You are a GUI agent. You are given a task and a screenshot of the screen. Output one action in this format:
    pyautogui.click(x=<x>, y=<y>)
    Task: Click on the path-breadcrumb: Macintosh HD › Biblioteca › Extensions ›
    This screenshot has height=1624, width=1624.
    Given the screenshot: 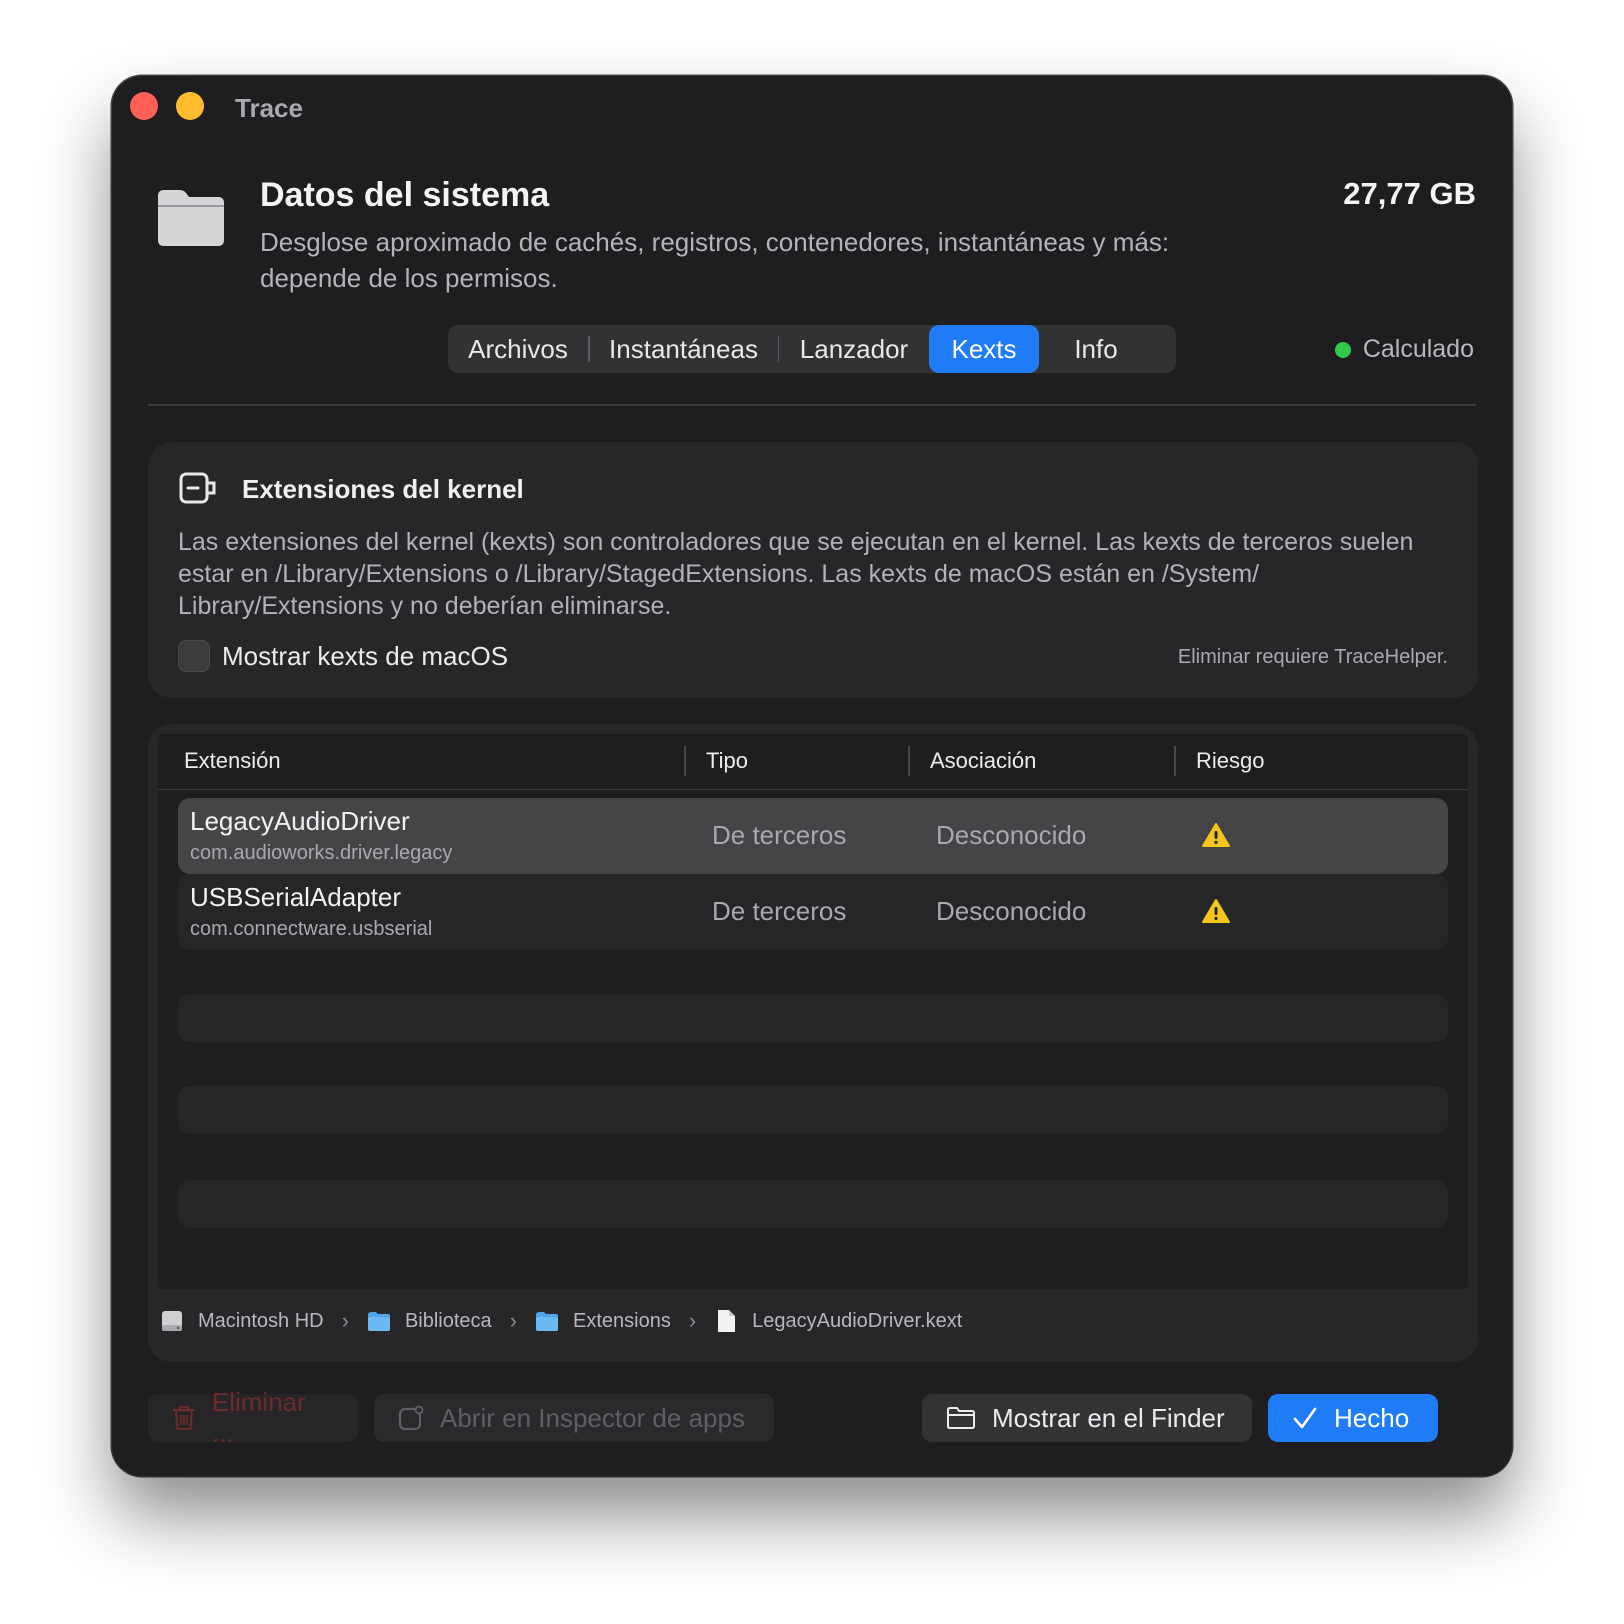 What is the action you would take?
    pyautogui.click(x=561, y=1321)
    